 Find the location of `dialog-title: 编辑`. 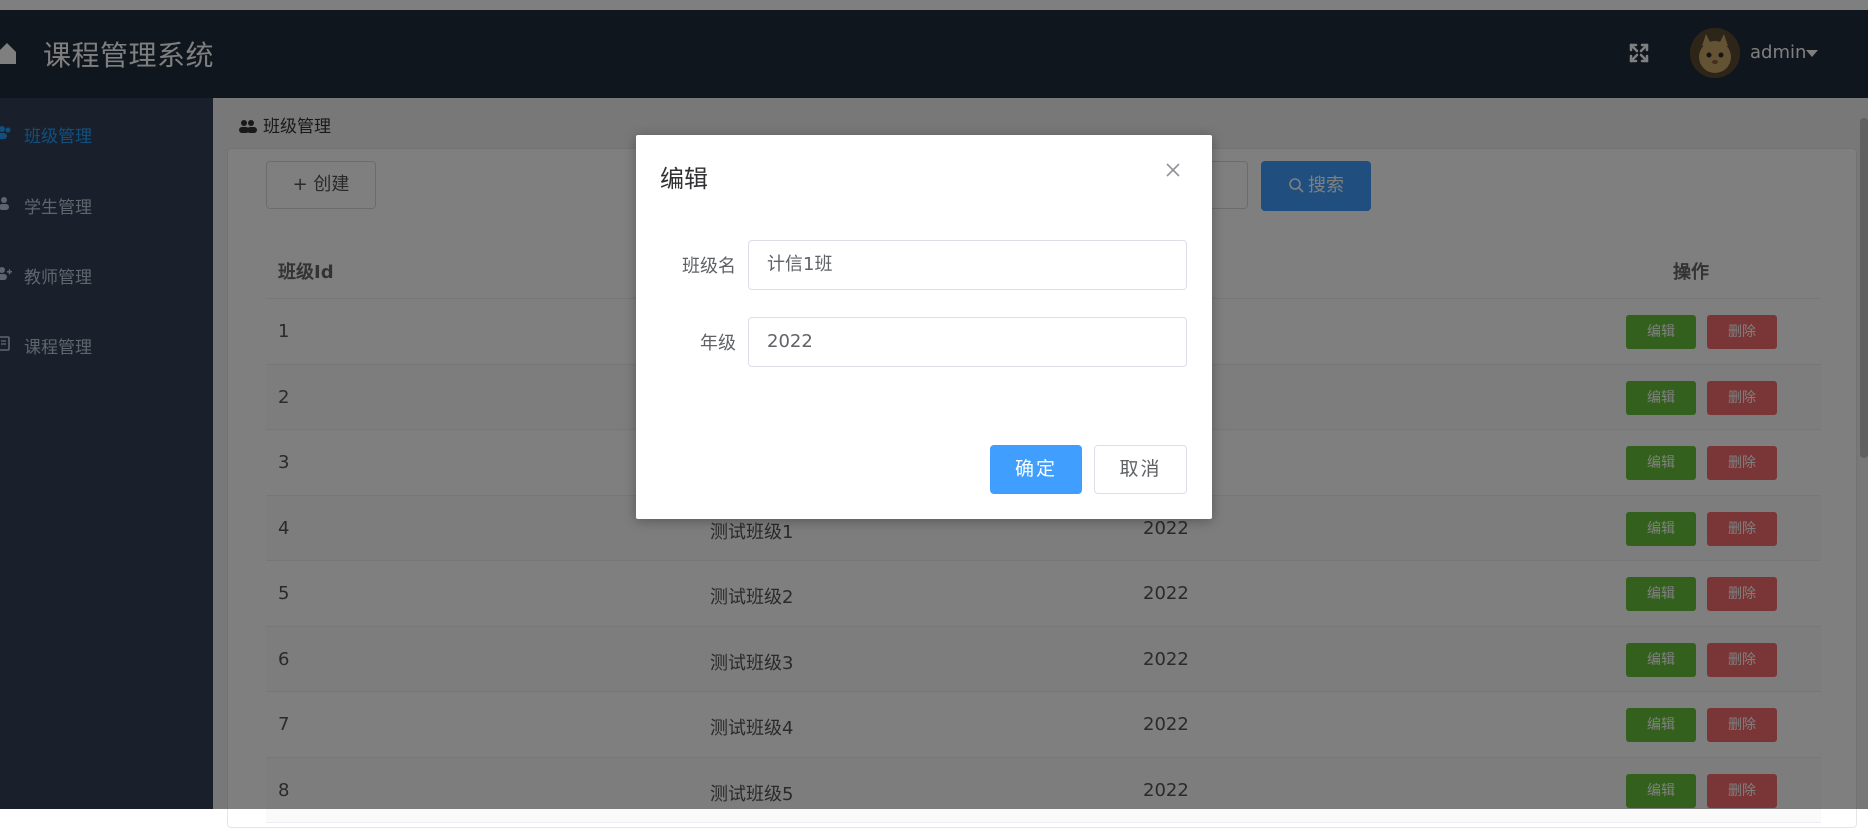

dialog-title: 编辑 is located at coordinates (684, 179).